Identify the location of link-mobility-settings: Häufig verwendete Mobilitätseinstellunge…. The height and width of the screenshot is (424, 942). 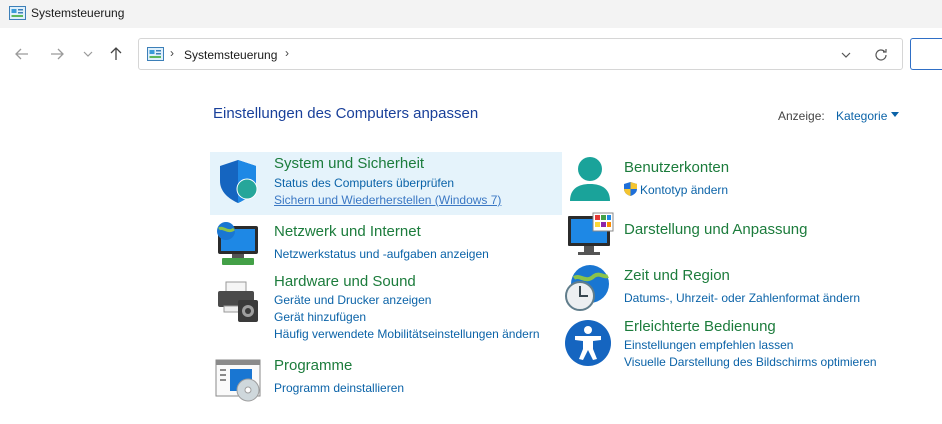
(407, 334).